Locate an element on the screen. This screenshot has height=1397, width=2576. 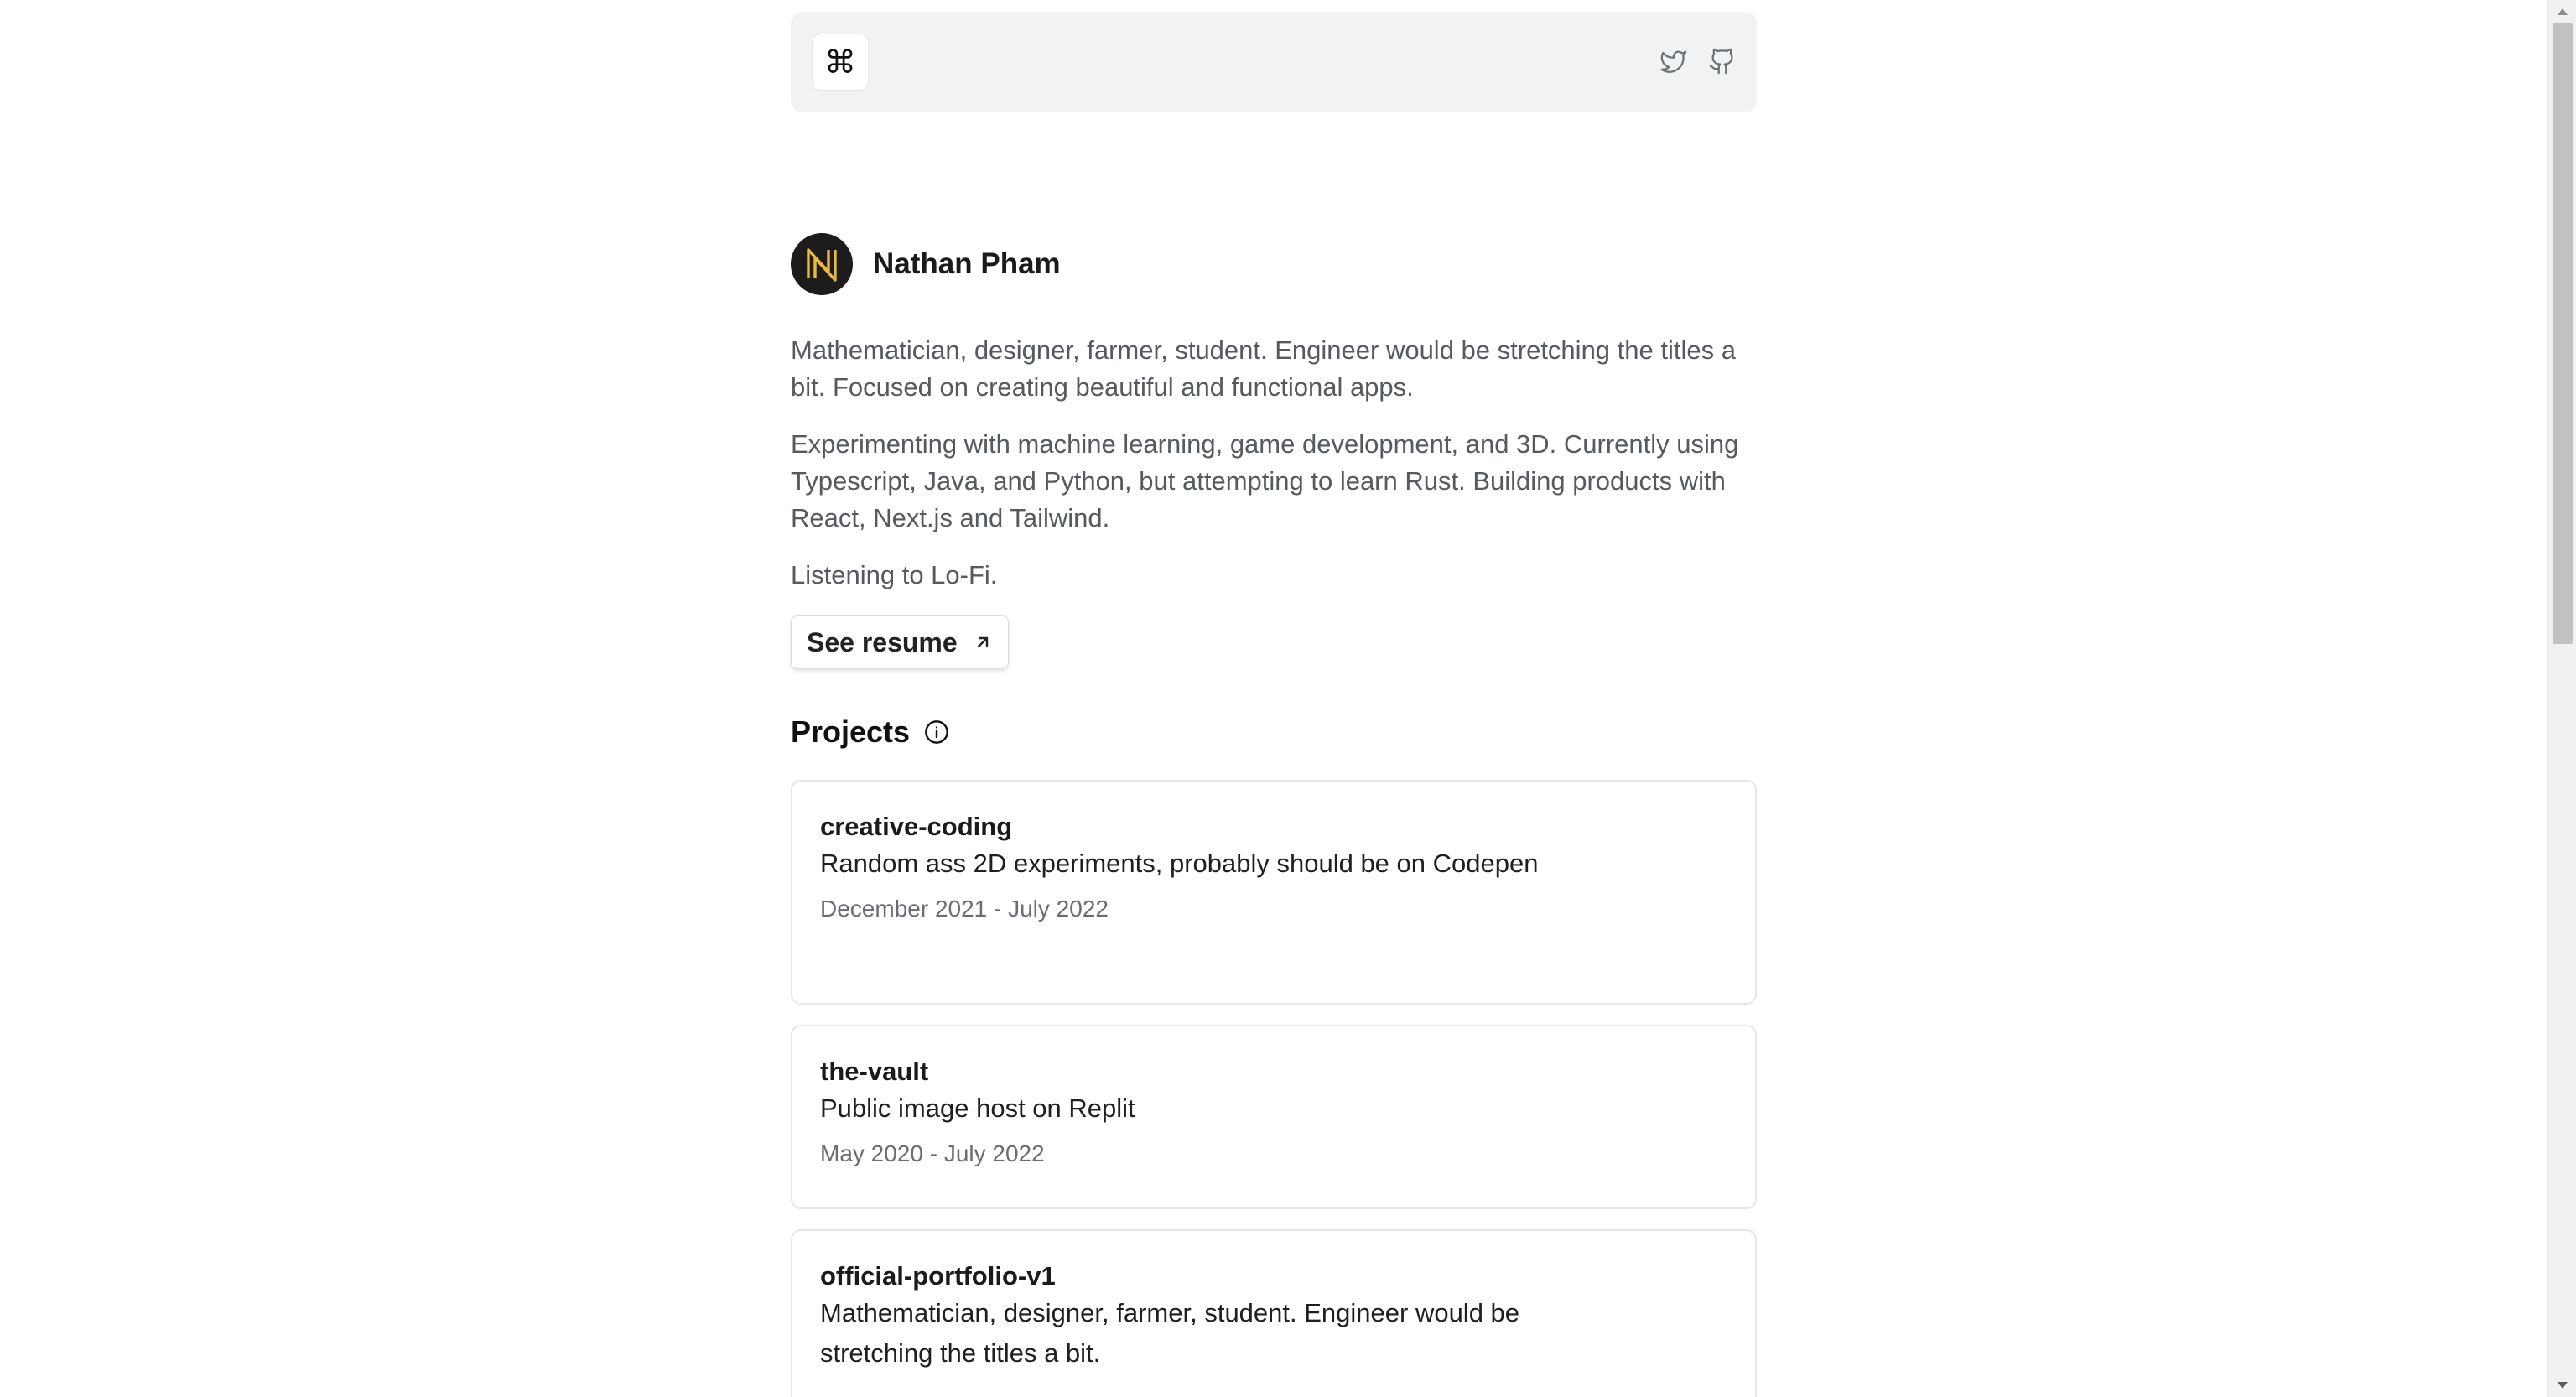
project-title: the-vault is located at coordinates (874, 1071).